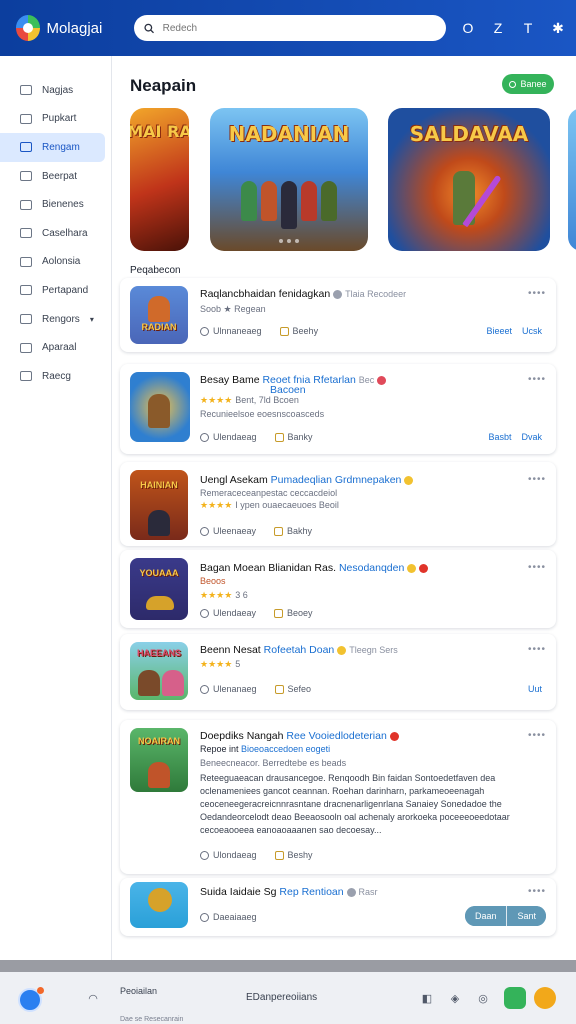 Image resolution: width=576 pixels, height=1024 pixels. I want to click on filter-icon, so click(26, 319).